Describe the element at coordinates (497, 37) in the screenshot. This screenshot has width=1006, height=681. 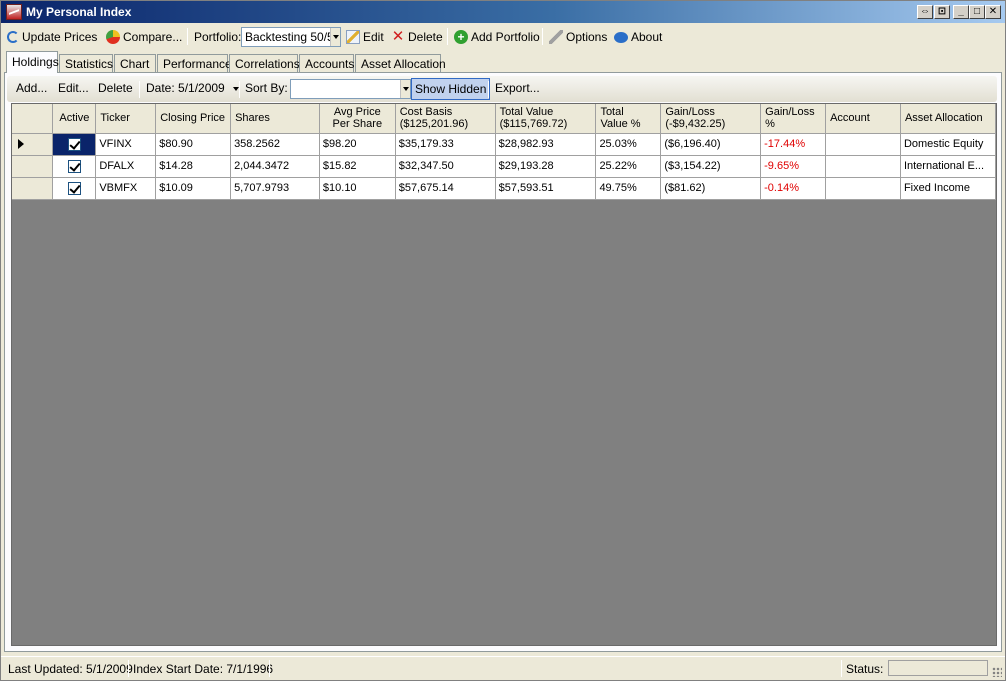
I see `add-portfolio-button: + Add Portfolio` at that location.